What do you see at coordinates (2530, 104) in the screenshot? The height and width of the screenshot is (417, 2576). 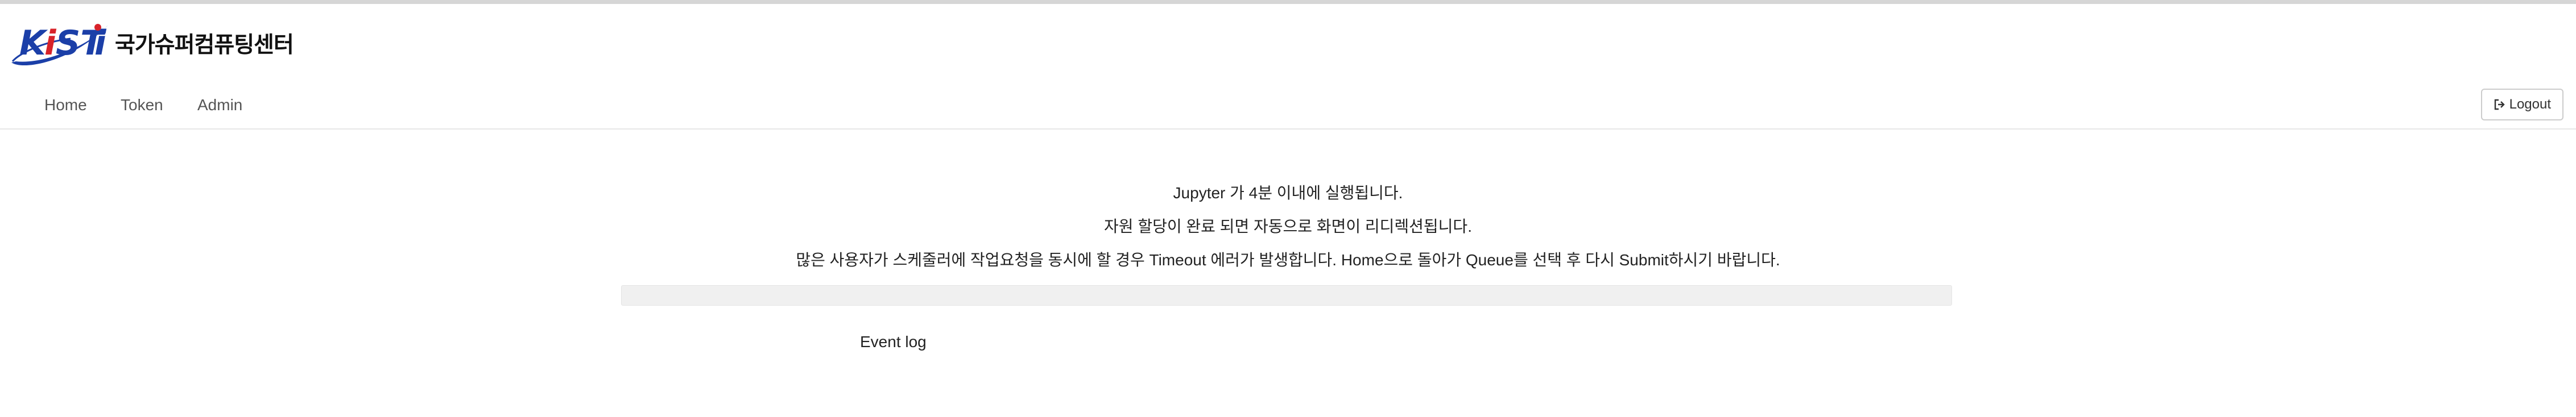 I see `logout-label: Logout` at bounding box center [2530, 104].